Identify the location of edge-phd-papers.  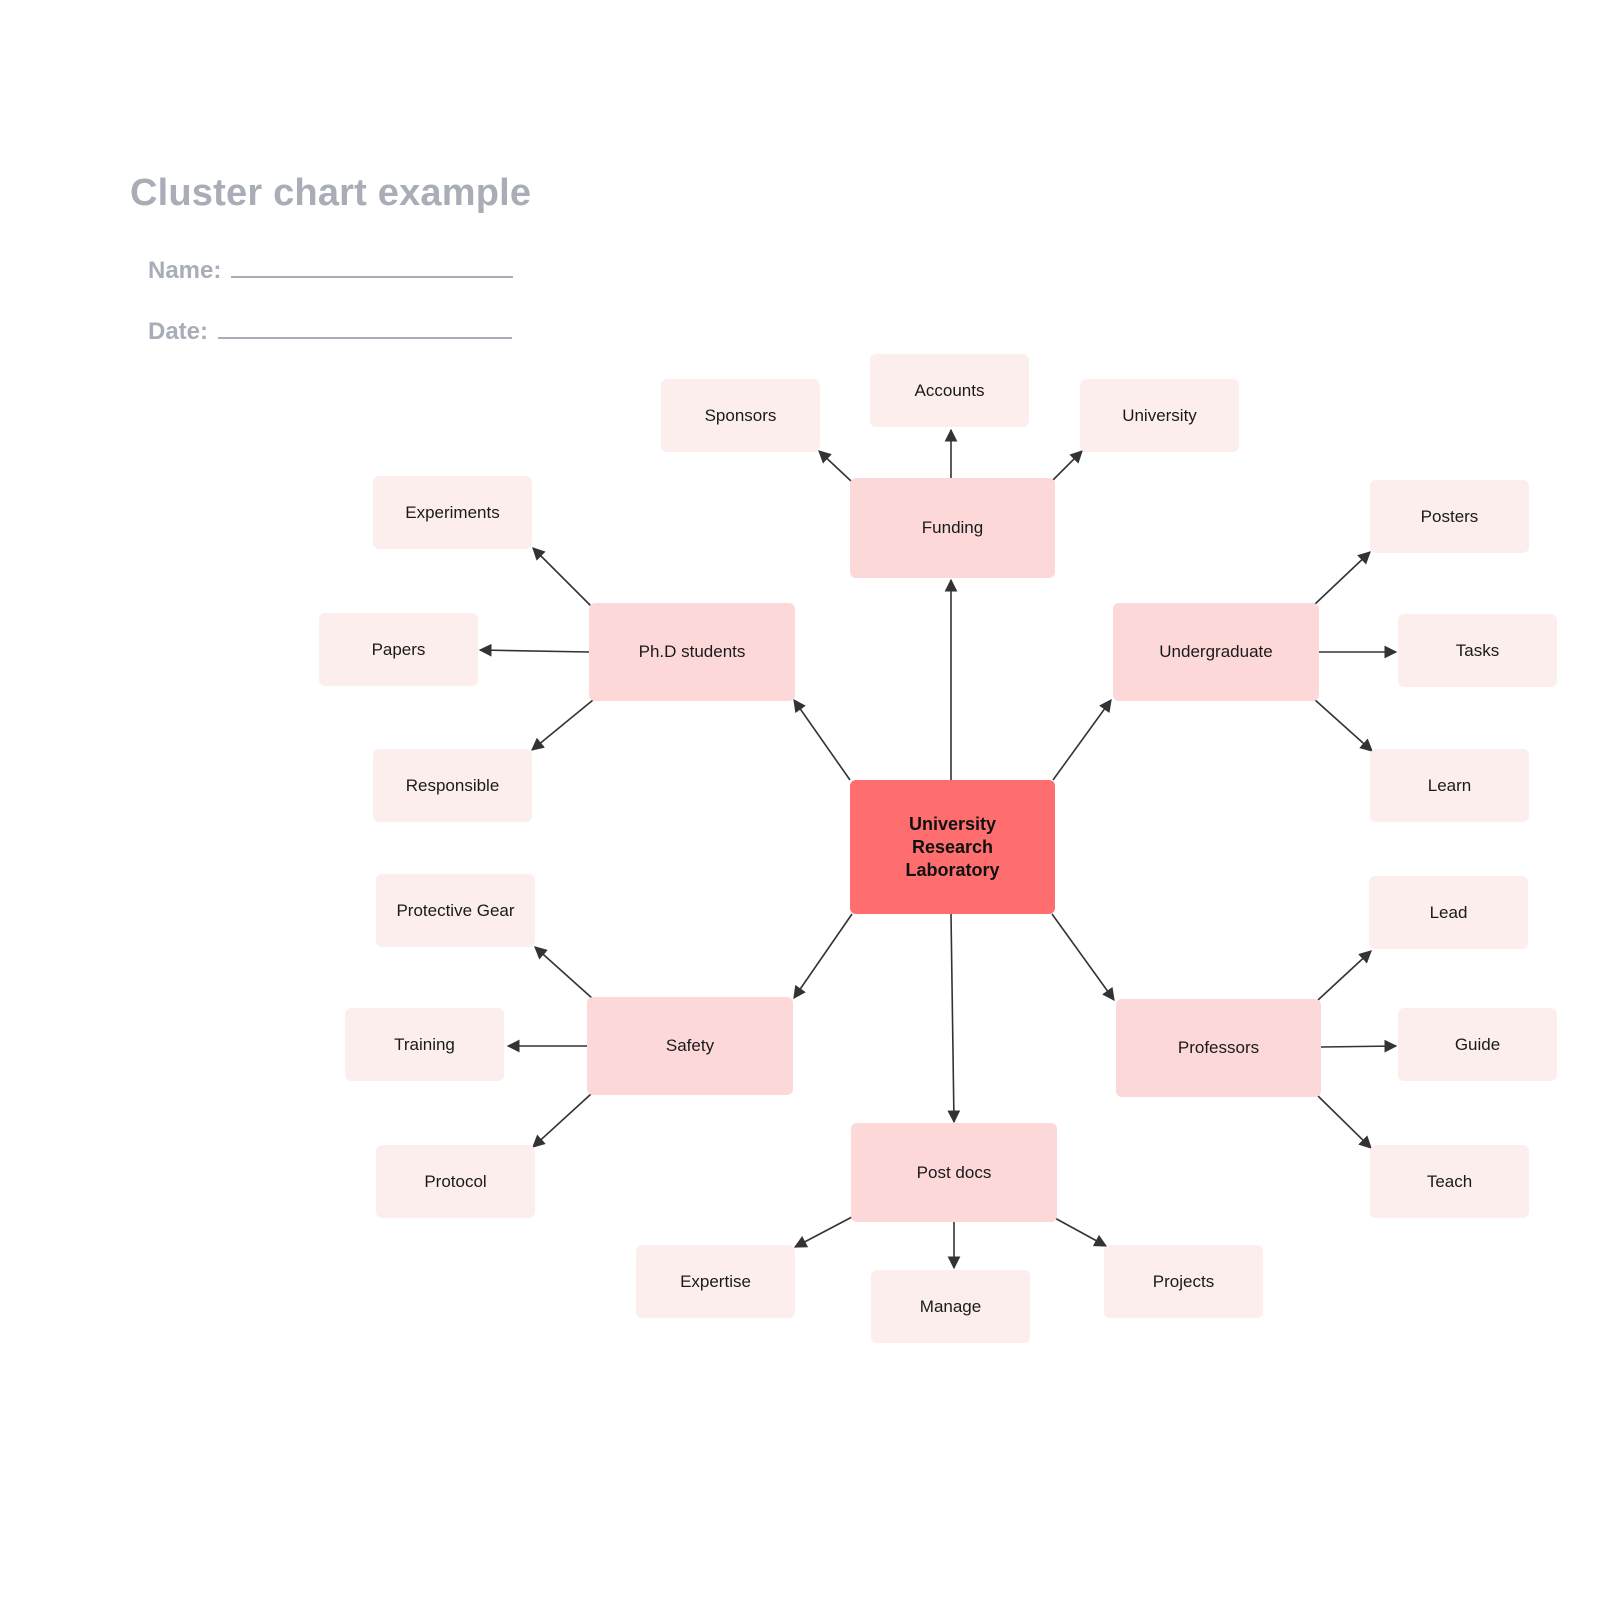
(534, 650).